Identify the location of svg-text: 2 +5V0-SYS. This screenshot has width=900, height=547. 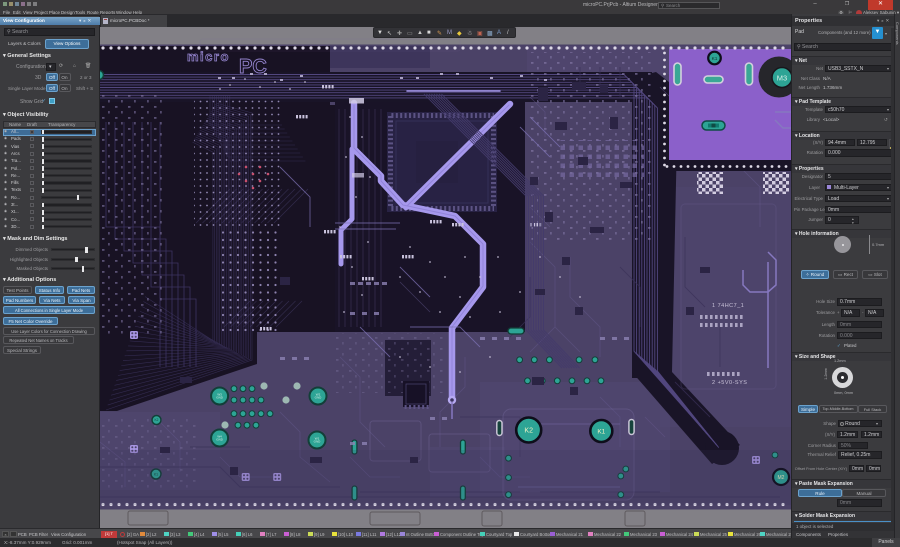
(729, 383).